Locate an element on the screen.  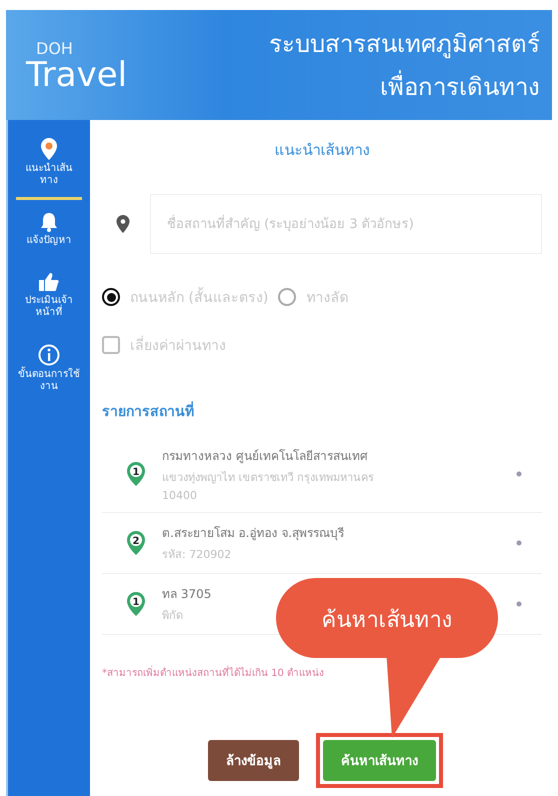
place-name: กรมทางหลวง ศูนย์เทคโนโลยีสารสนเทศ is located at coordinates (265, 456).